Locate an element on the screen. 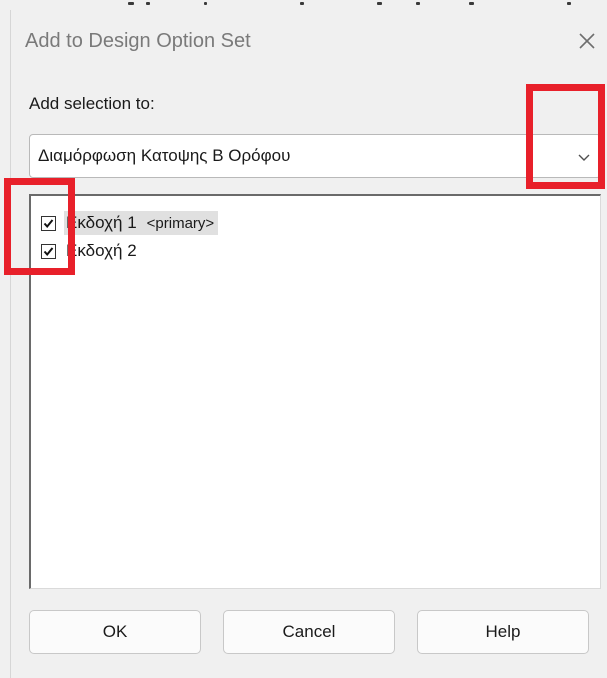 The height and width of the screenshot is (678, 607). primary-tag: <primary> is located at coordinates (180, 223).